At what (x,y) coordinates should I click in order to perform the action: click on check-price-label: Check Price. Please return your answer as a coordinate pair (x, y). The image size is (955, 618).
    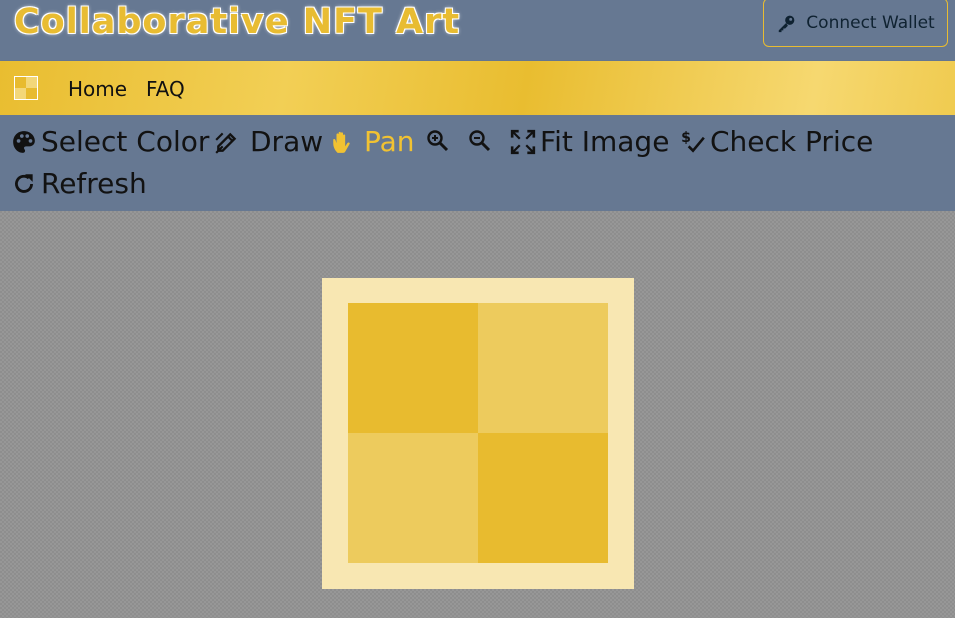
    Looking at the image, I should click on (792, 141).